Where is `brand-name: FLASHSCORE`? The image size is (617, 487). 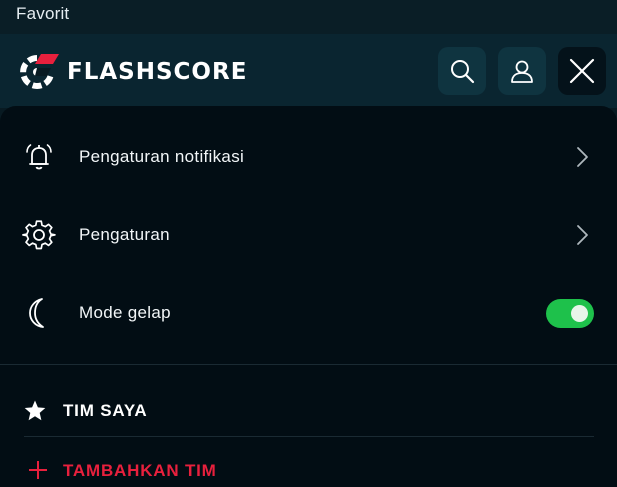 brand-name: FLASHSCORE is located at coordinates (157, 72).